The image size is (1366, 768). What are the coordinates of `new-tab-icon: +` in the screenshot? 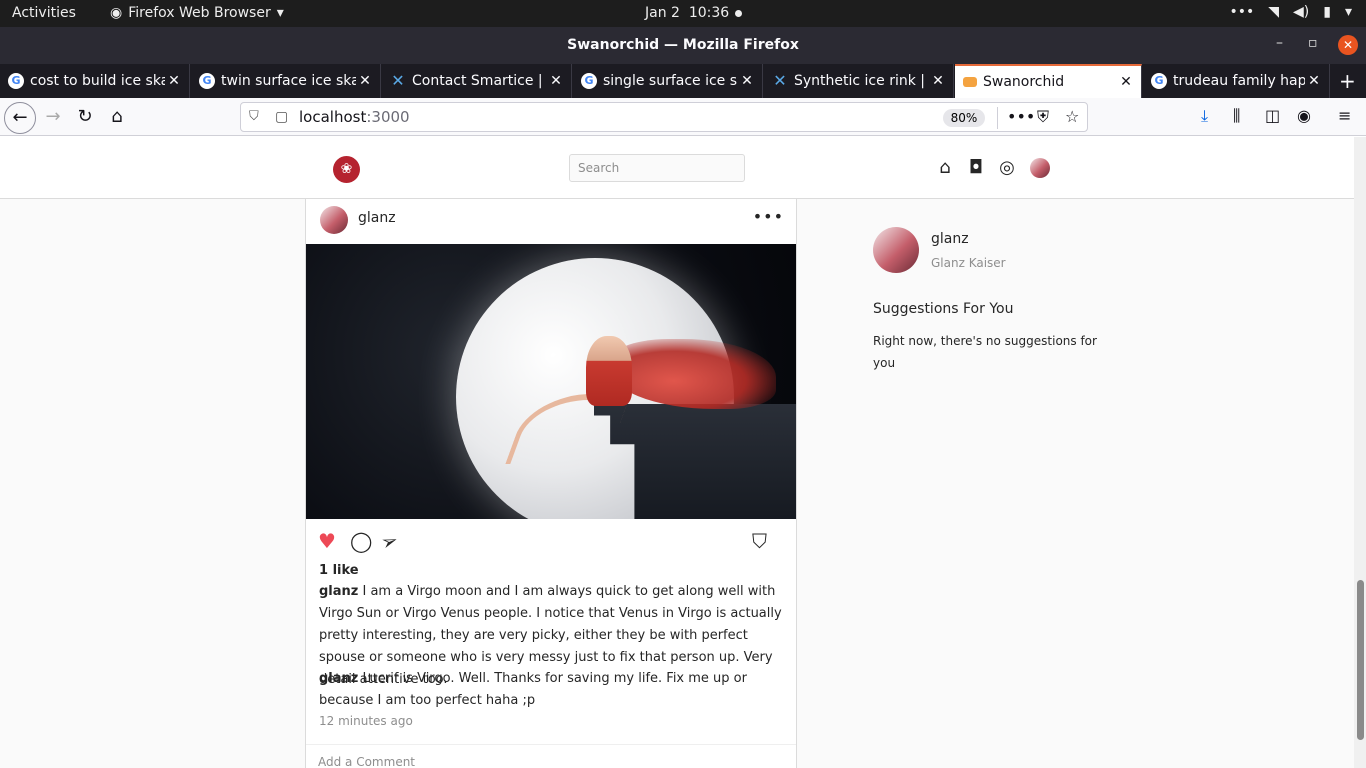 It's located at (1347, 81).